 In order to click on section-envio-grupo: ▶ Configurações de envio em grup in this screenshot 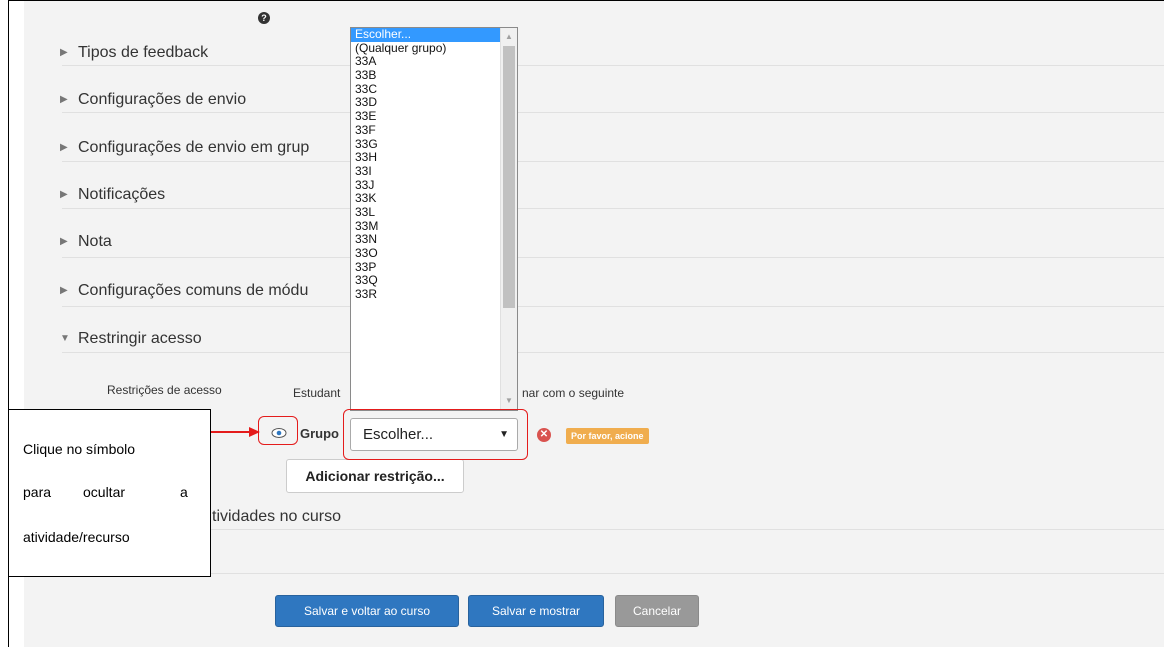, I will do `click(184, 148)`.